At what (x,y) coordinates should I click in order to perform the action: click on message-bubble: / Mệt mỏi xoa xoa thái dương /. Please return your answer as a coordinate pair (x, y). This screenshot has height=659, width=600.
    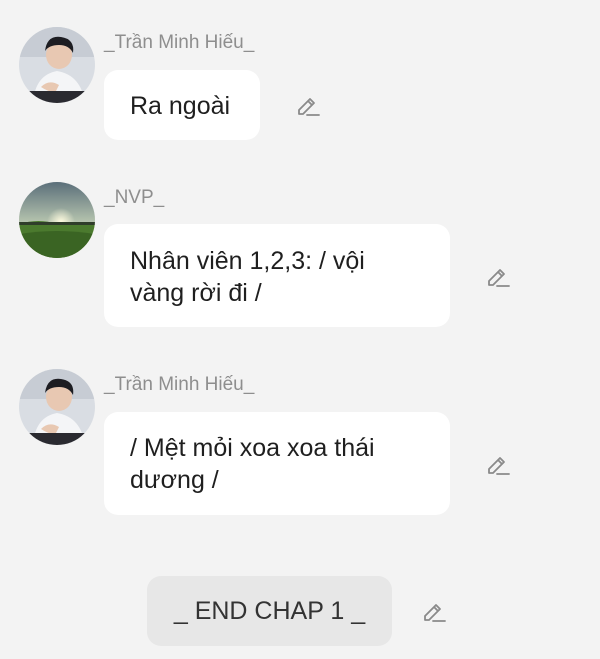
    Looking at the image, I should click on (277, 463).